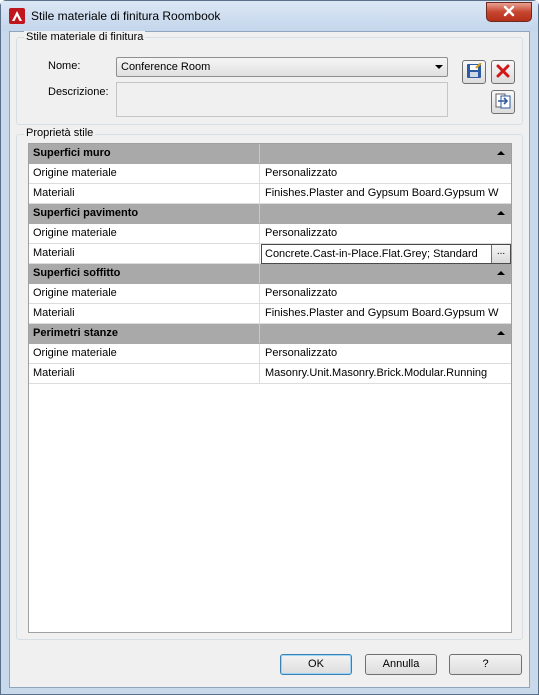  Describe the element at coordinates (144, 153) in the screenshot. I see `category-label: Superfici muro` at that location.